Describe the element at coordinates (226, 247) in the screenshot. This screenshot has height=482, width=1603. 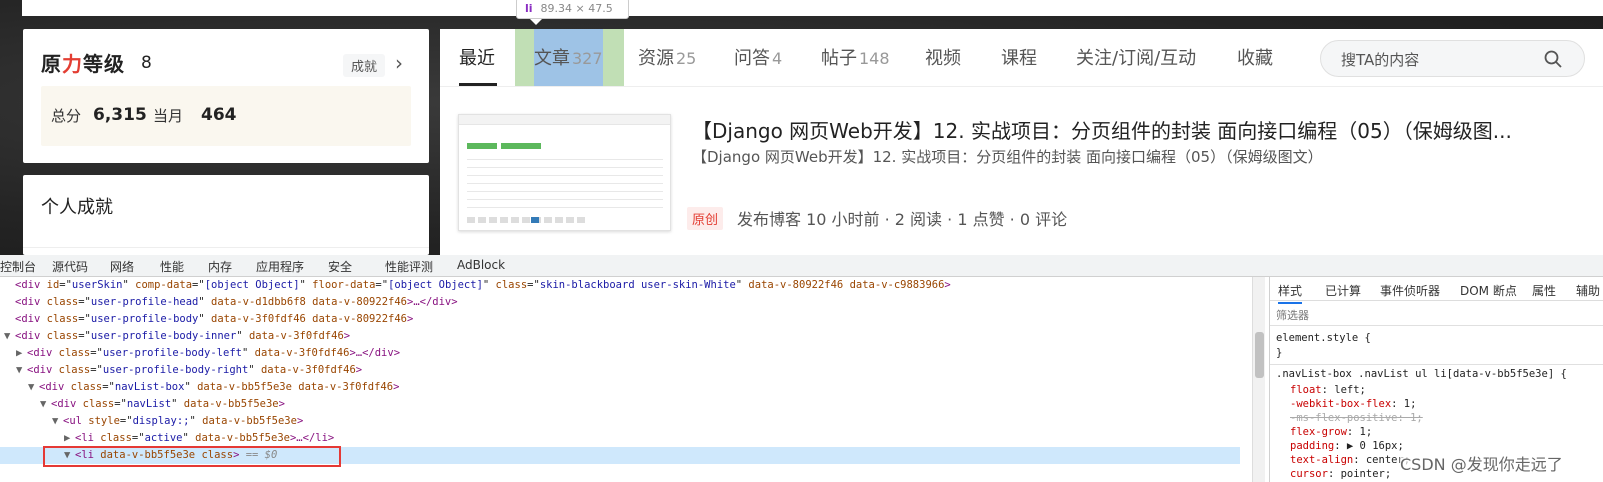
I see `divider` at that location.